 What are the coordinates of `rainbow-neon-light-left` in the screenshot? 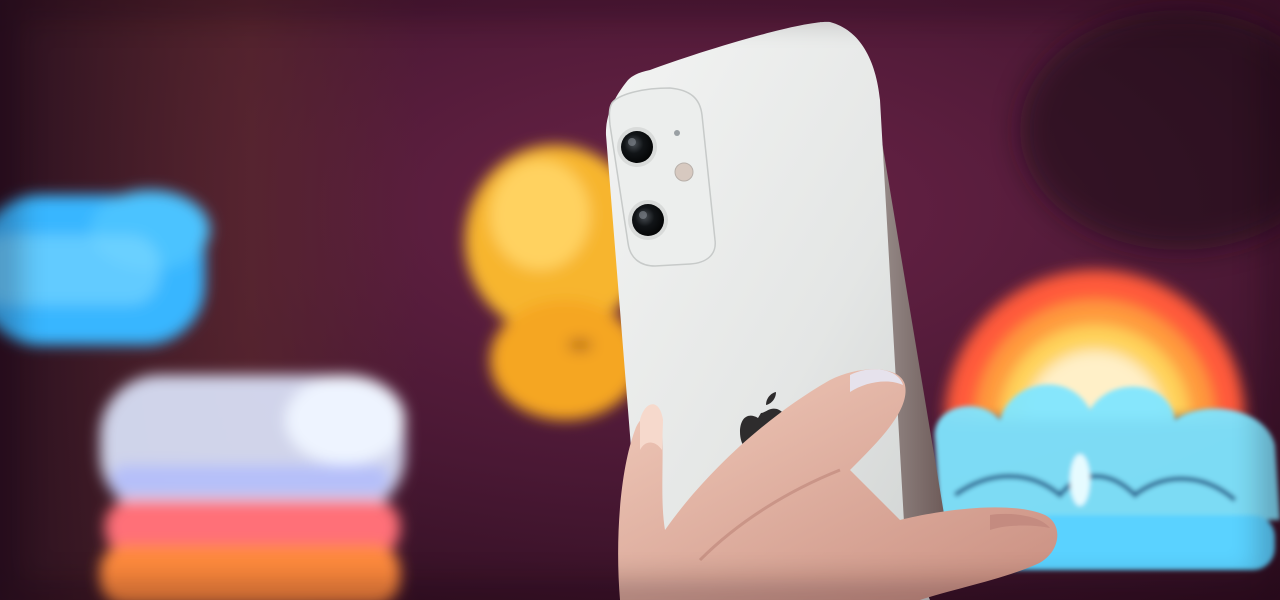 It's located at (252, 487).